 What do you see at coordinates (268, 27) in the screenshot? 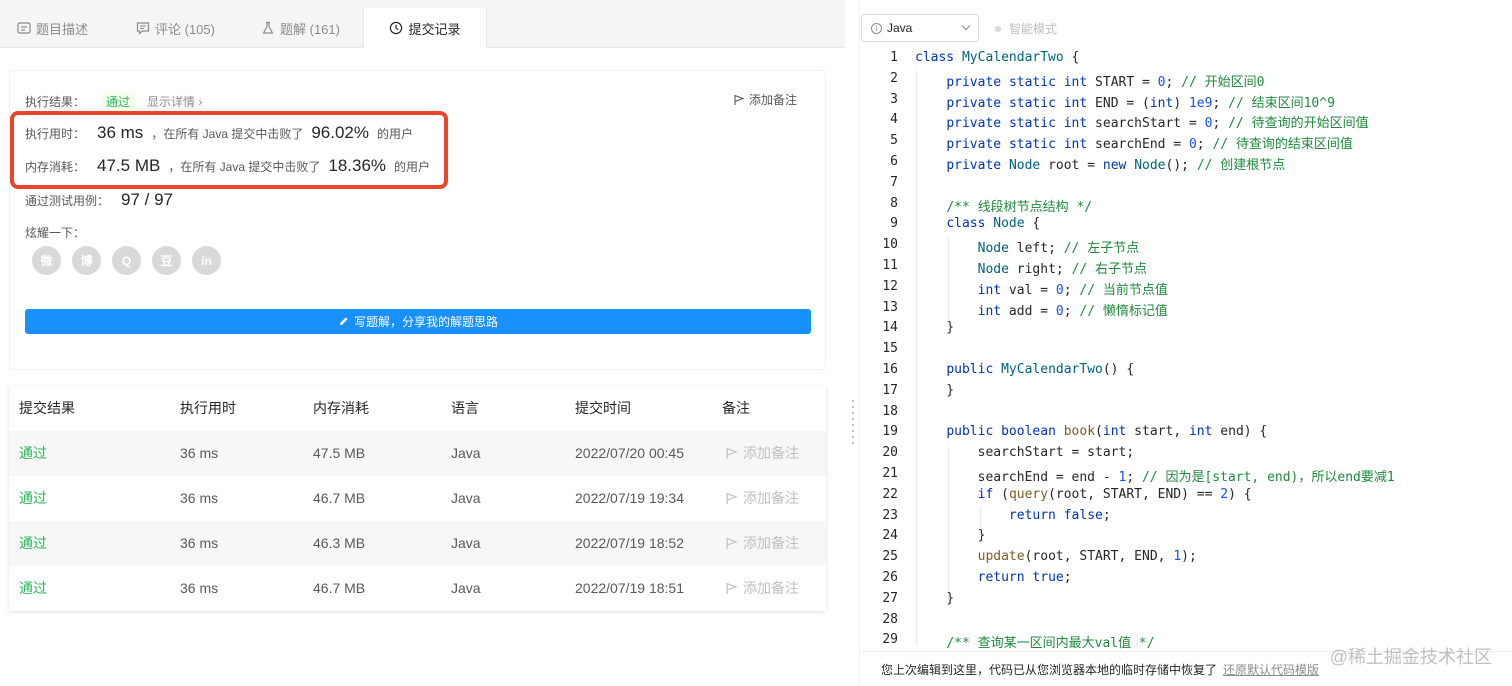
I see `flask-icon` at bounding box center [268, 27].